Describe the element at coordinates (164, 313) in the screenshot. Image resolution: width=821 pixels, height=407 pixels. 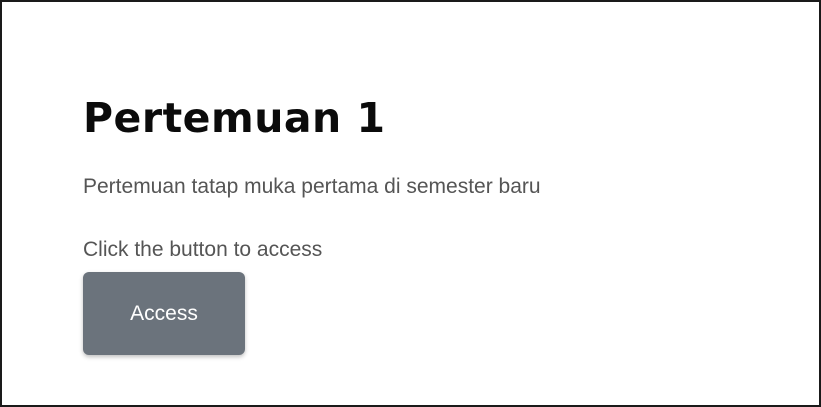
I see `access-button: Access` at that location.